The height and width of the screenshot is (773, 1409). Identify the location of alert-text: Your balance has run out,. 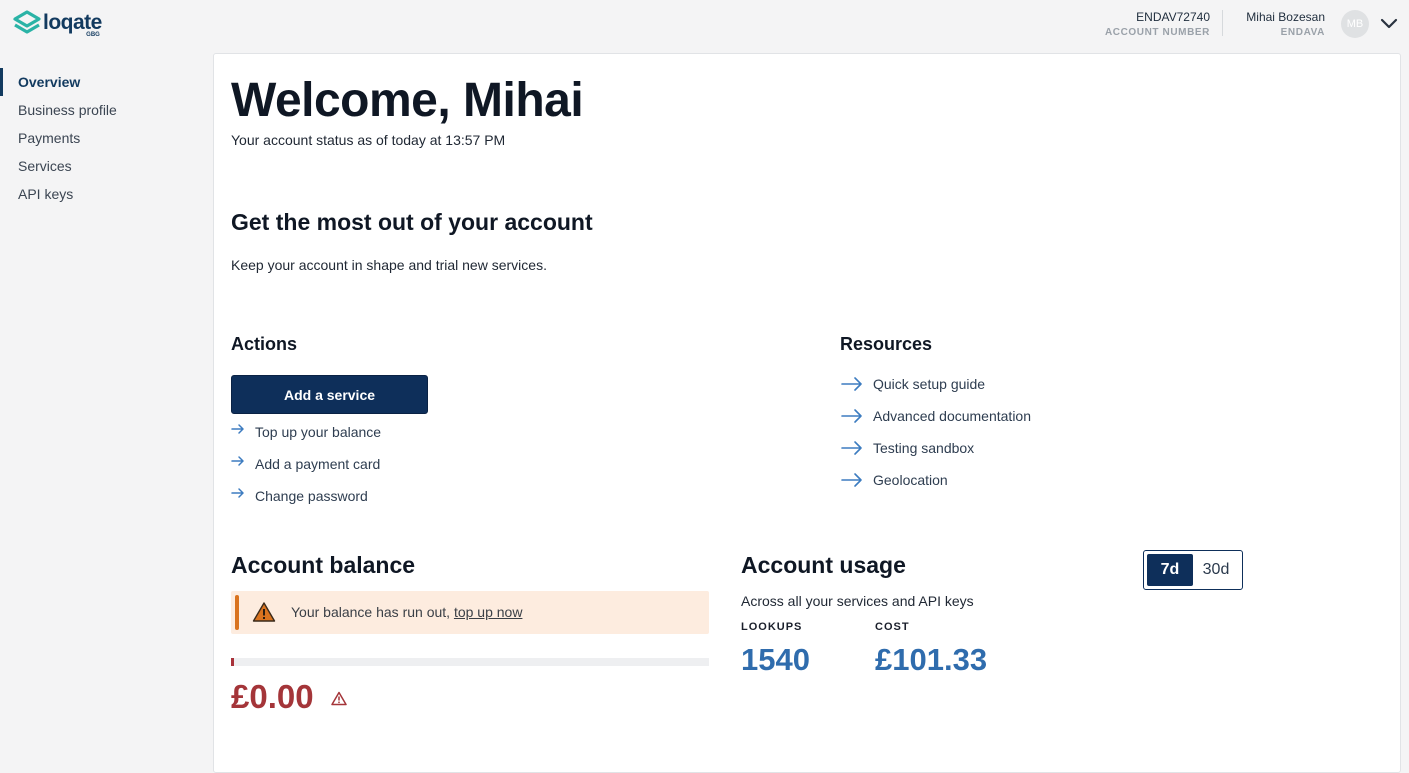
(372, 612).